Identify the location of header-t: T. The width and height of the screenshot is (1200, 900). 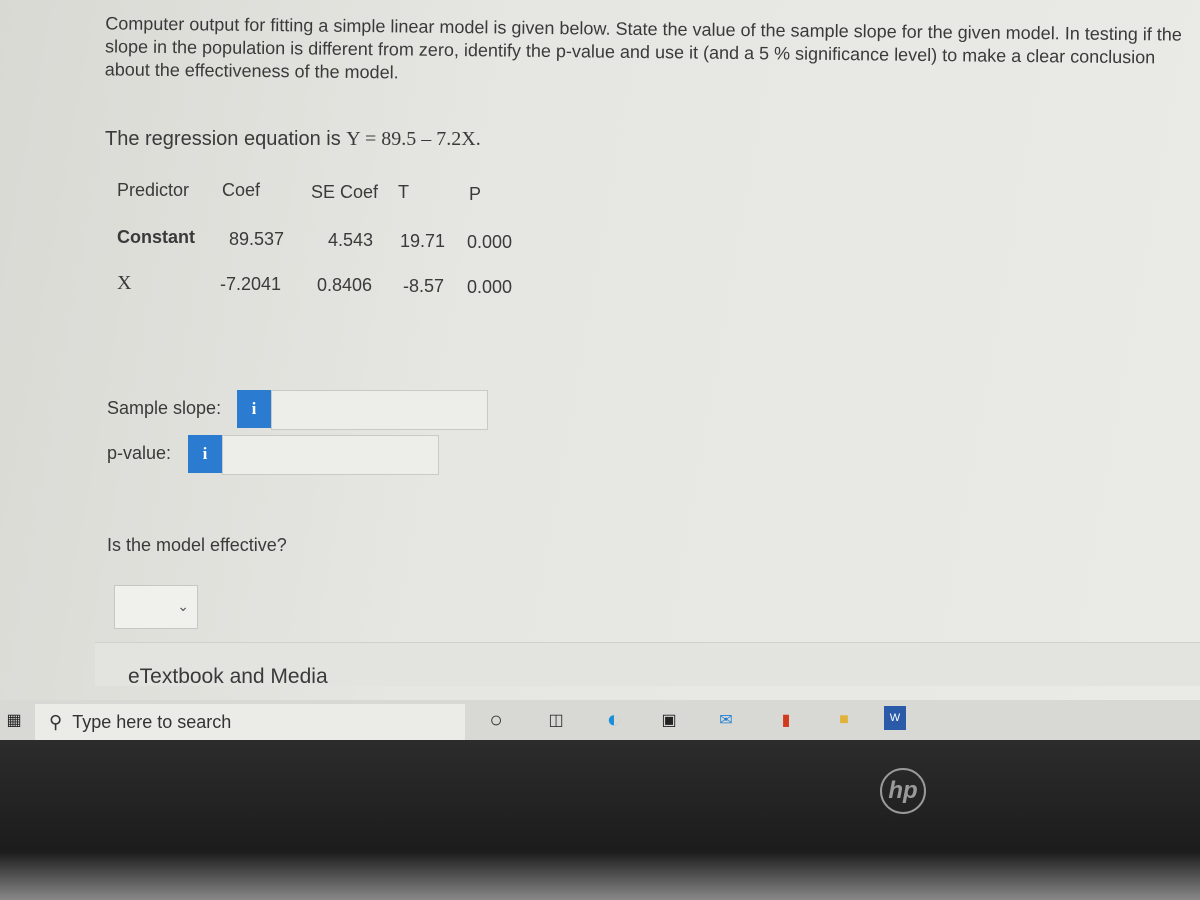
(403, 192).